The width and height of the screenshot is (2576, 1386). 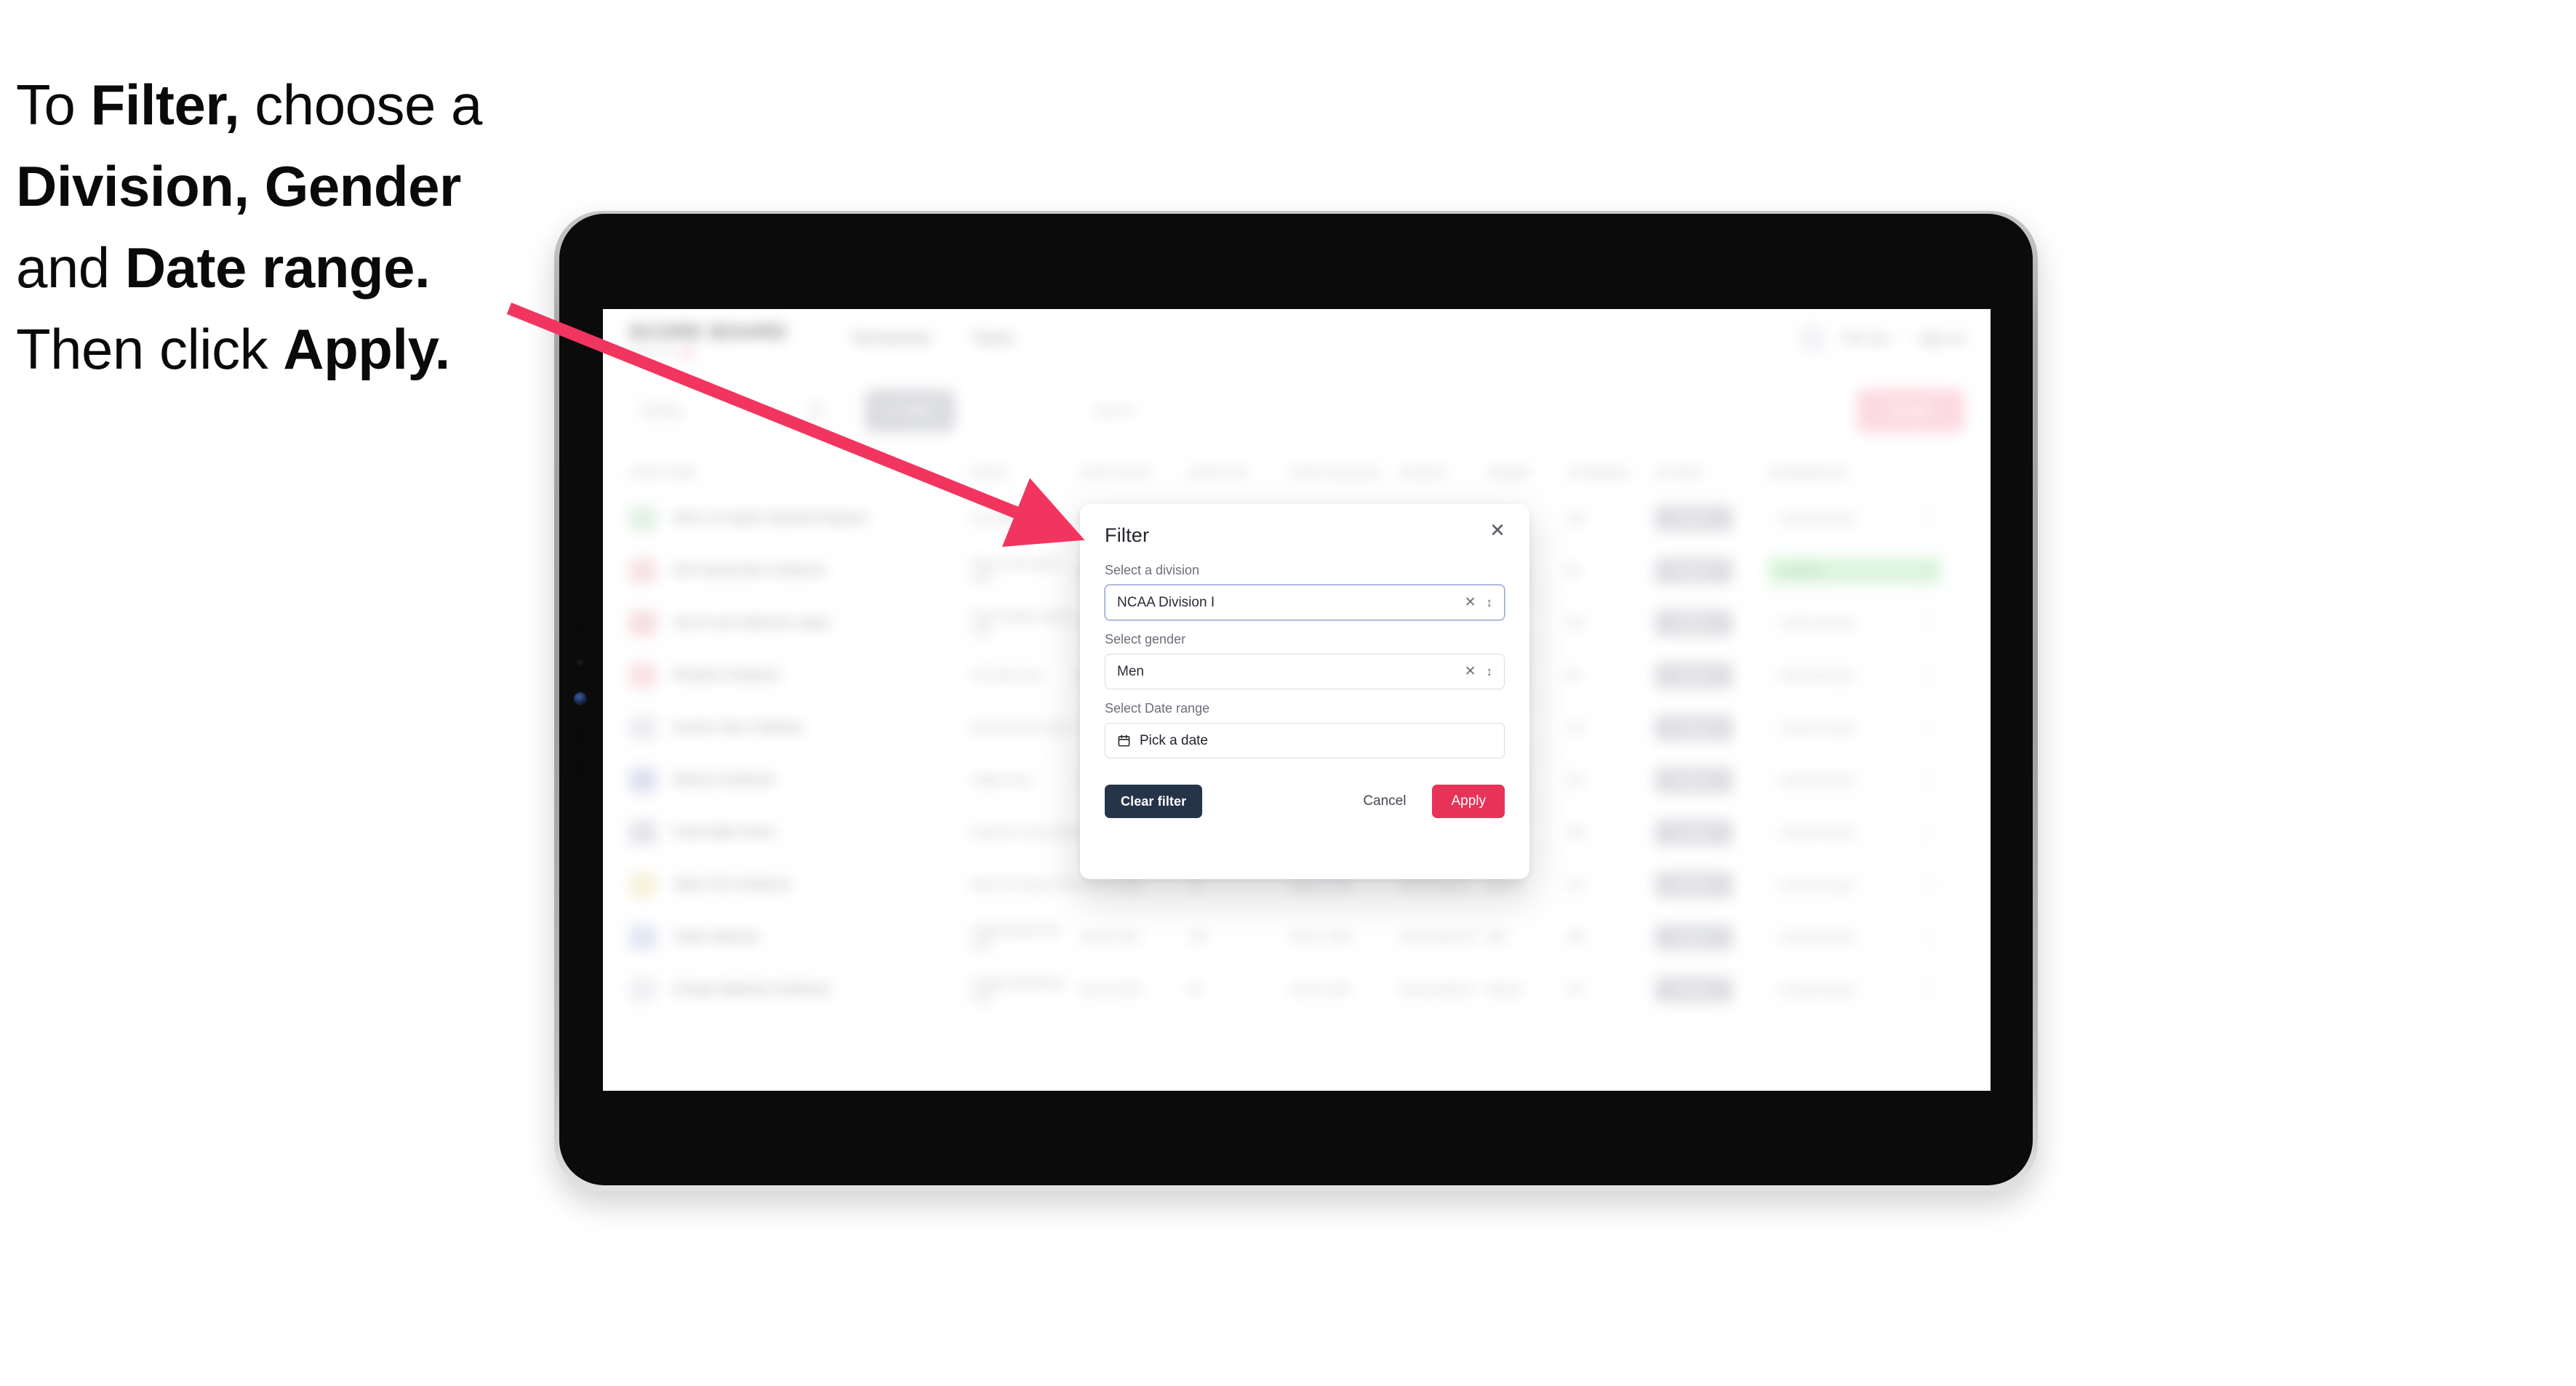 What do you see at coordinates (1157, 709) in the screenshot?
I see `date-range-field-label: Select Date range` at bounding box center [1157, 709].